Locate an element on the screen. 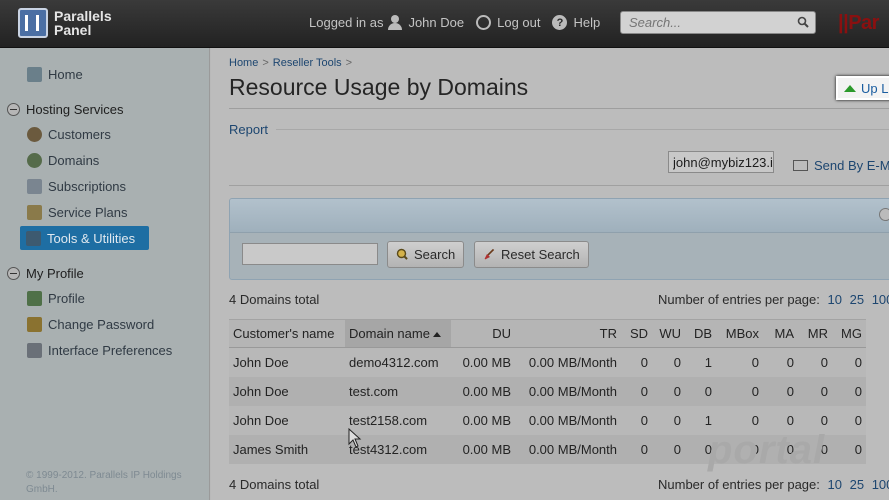 The height and width of the screenshot is (500, 889). send-by-email-button: Send By E-Ma is located at coordinates (841, 165).